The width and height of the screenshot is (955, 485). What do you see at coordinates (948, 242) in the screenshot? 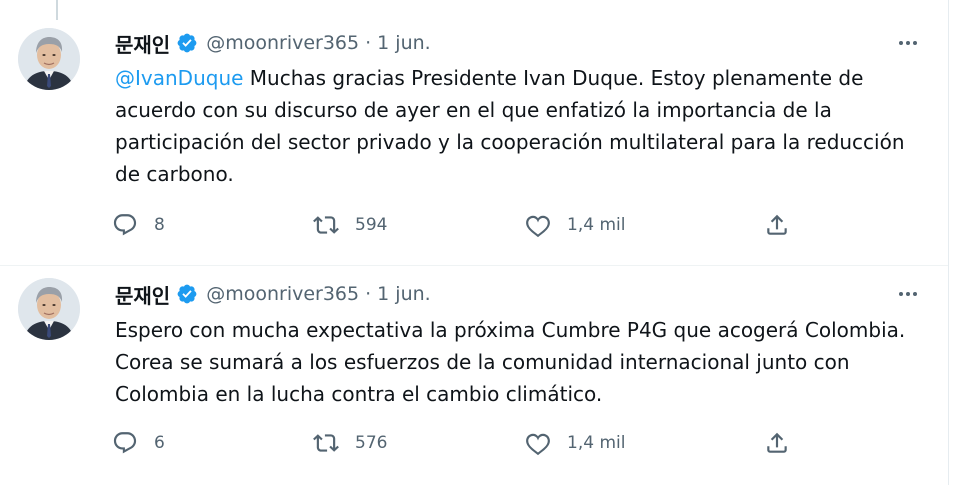
I see `timeline-border` at bounding box center [948, 242].